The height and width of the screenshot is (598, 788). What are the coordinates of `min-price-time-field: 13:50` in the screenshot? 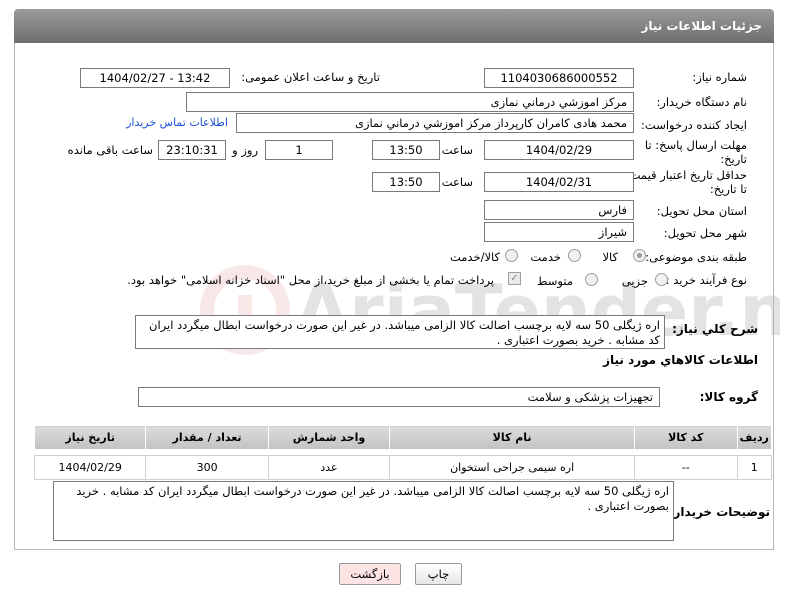 It's located at (406, 182).